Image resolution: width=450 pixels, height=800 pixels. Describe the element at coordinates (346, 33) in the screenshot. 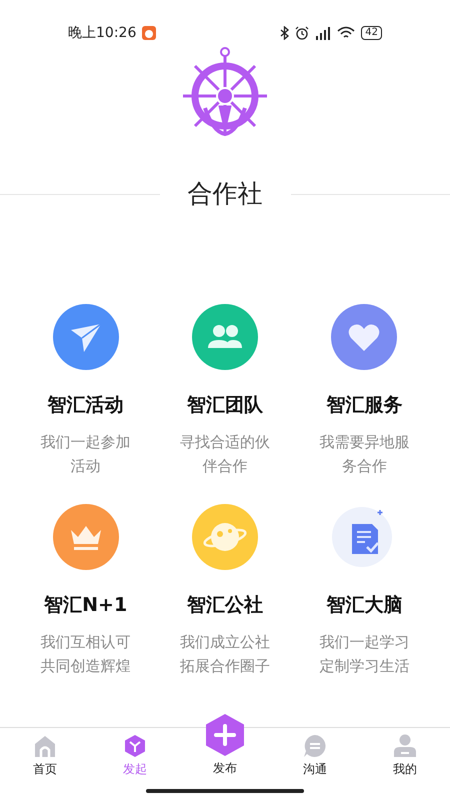

I see `wifi-icon` at that location.